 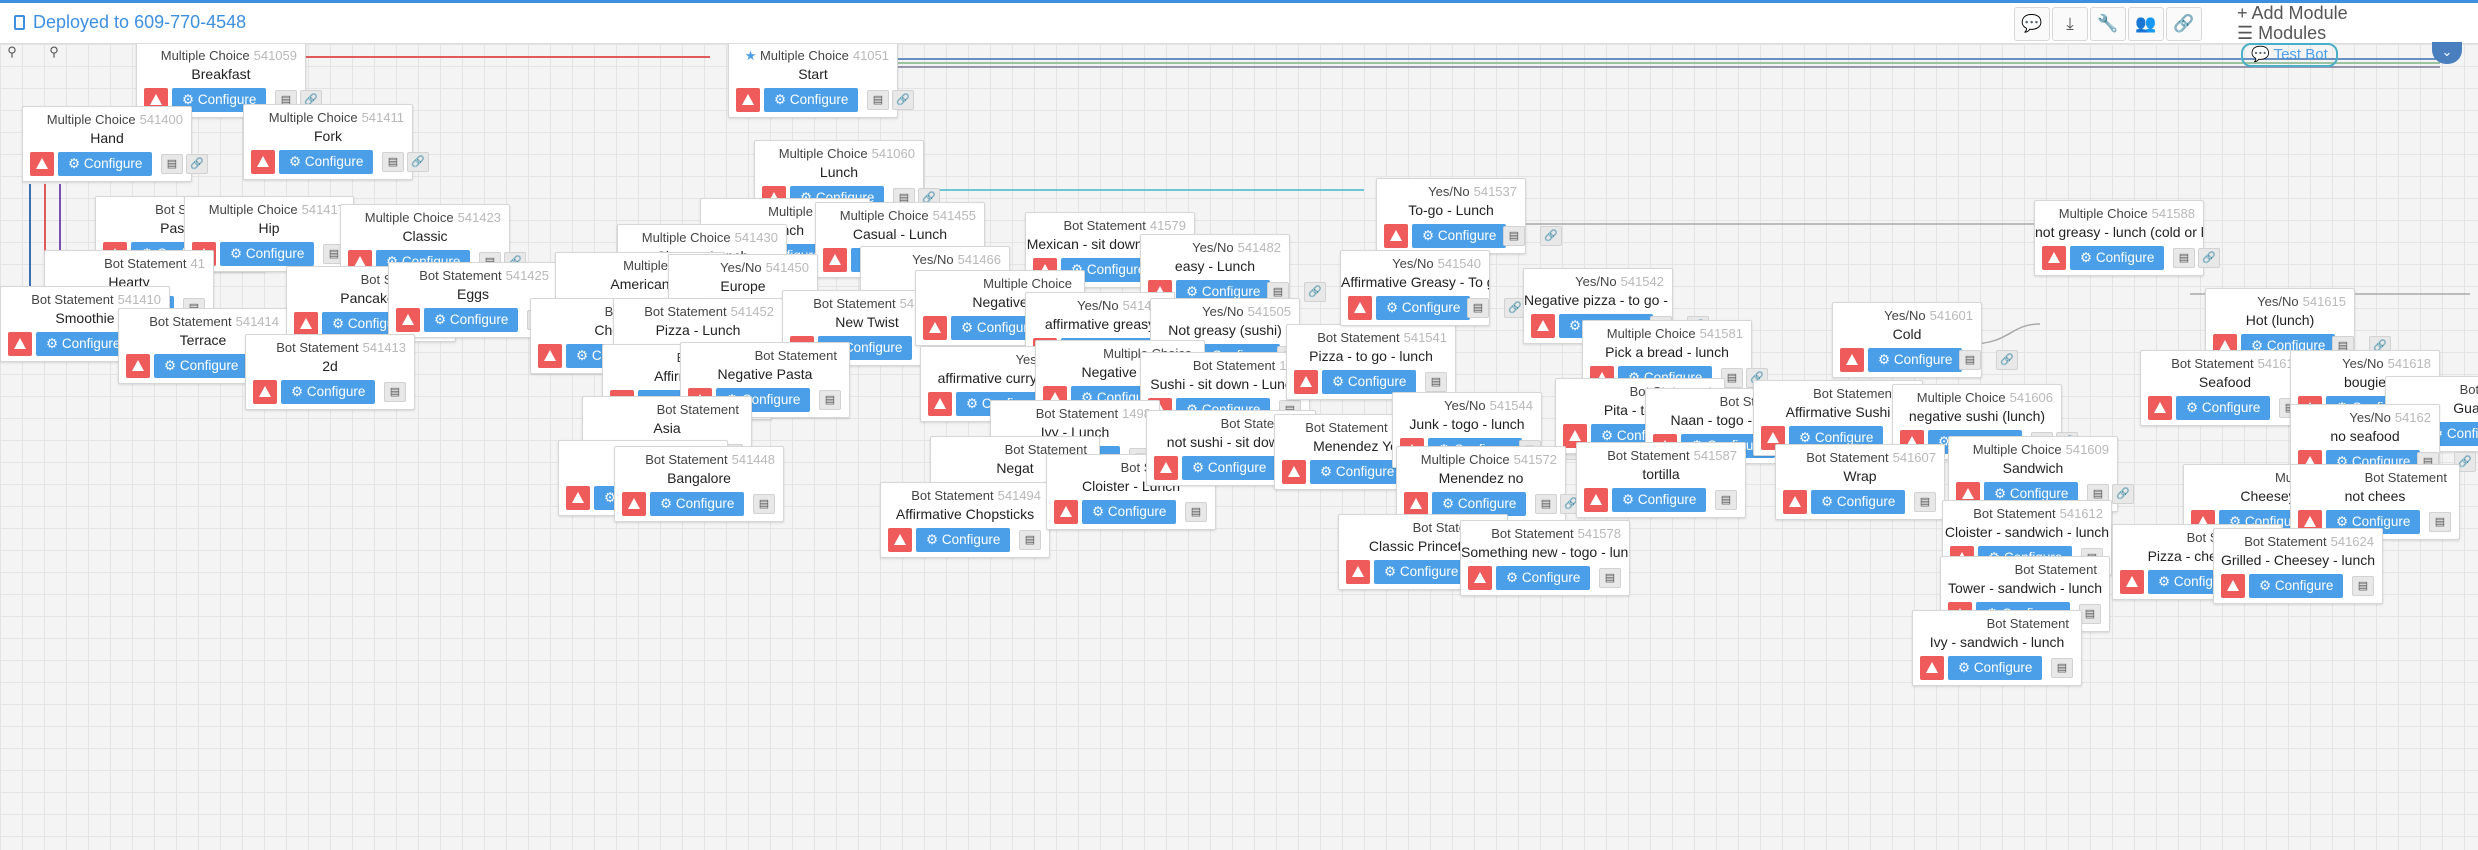 I want to click on download-button: ⤓, so click(x=2070, y=24).